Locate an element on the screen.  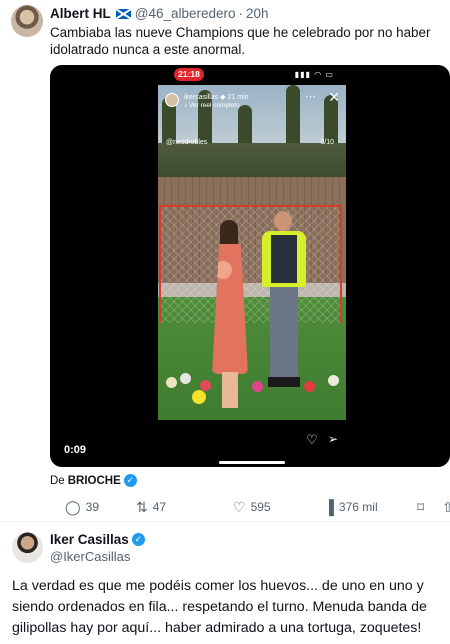
author-handle: @46_alberedero is located at coordinates (185, 13).